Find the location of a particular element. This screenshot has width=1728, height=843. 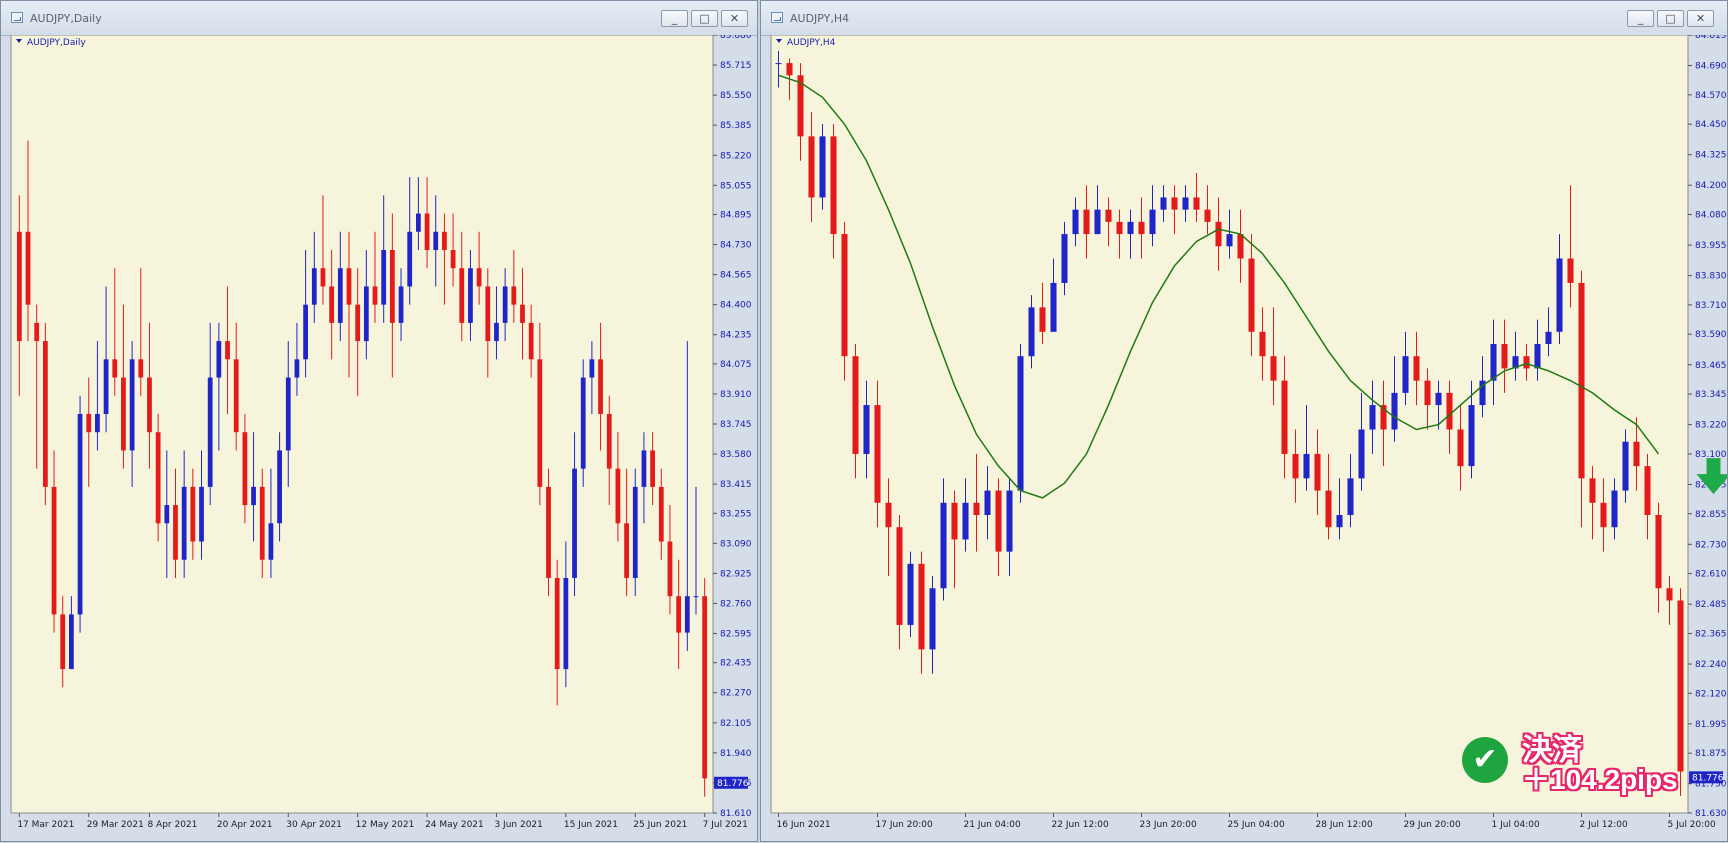

y-tick-label: 85.880 is located at coordinates (736, 38).